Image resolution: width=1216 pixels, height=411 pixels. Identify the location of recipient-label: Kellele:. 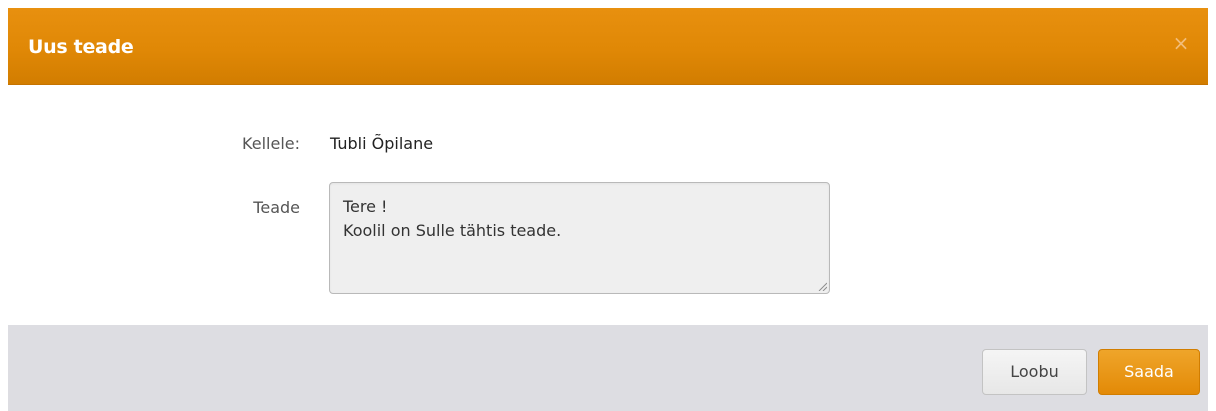
(271, 143).